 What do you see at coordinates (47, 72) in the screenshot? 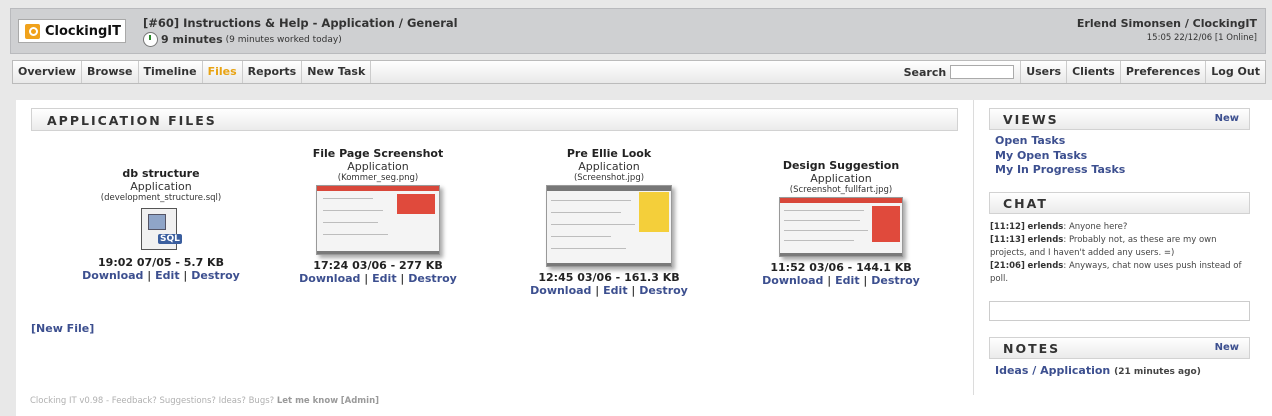
I see `nav-overview: Overview` at bounding box center [47, 72].